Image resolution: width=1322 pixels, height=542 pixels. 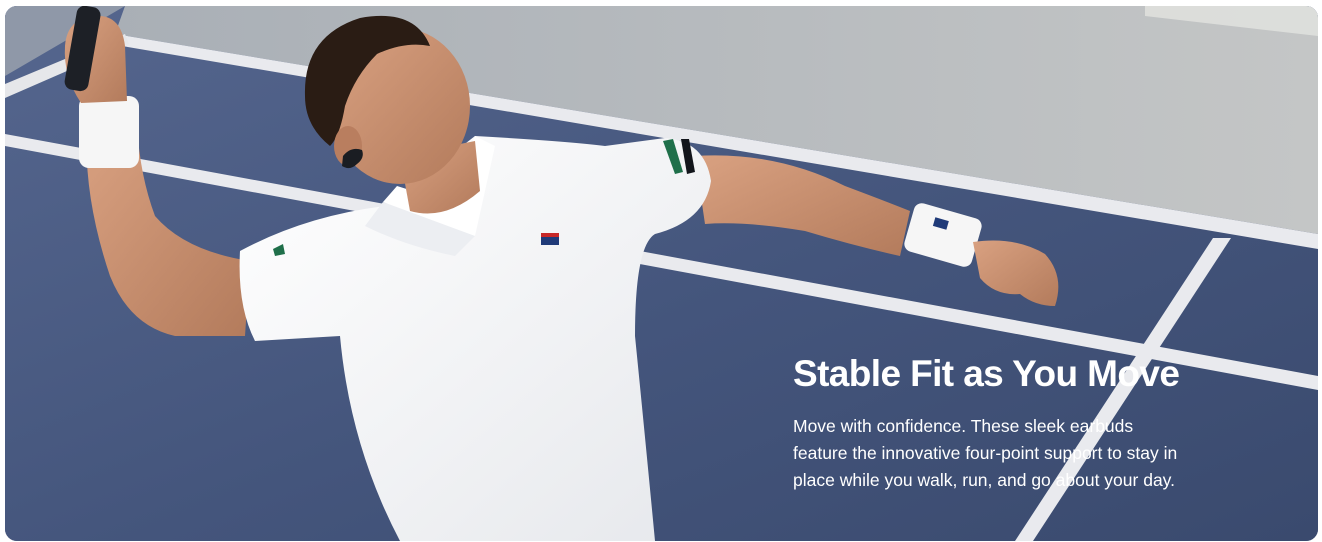 What do you see at coordinates (986, 373) in the screenshot?
I see `hero-title: Stable Fit as You Move` at bounding box center [986, 373].